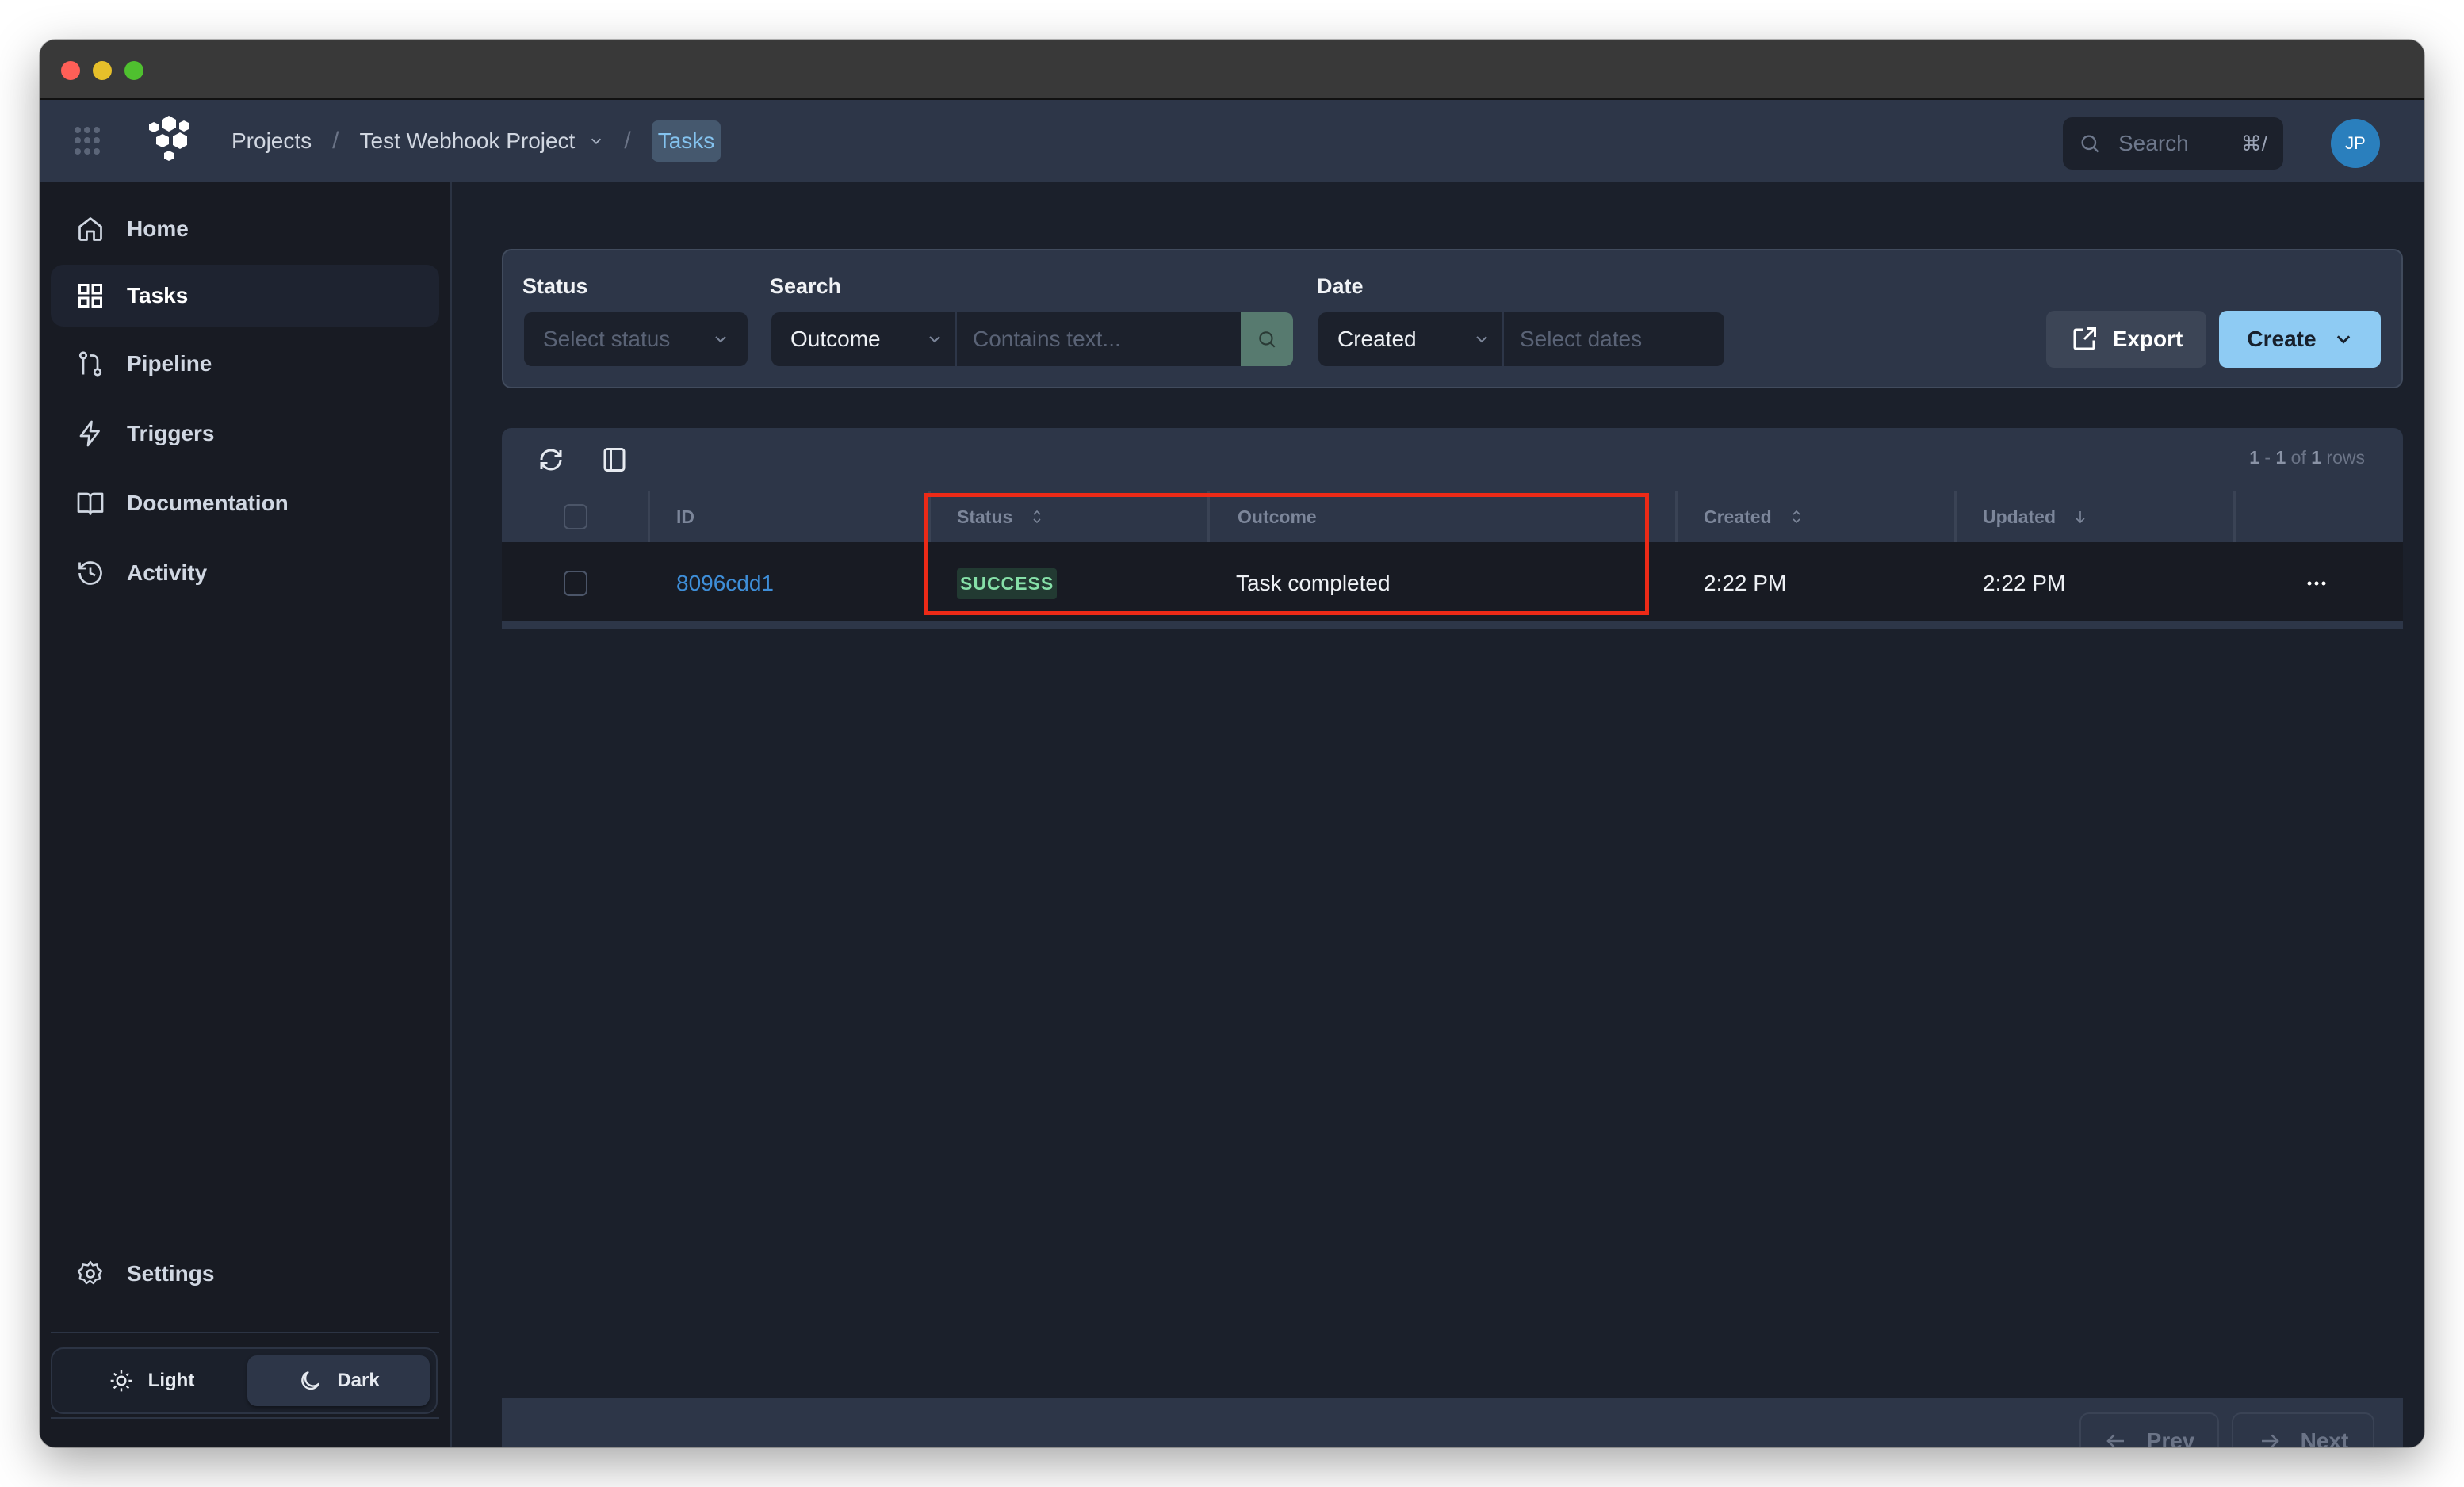 This screenshot has height=1487, width=2464. I want to click on sidebar-item-settings: Settings, so click(245, 1274).